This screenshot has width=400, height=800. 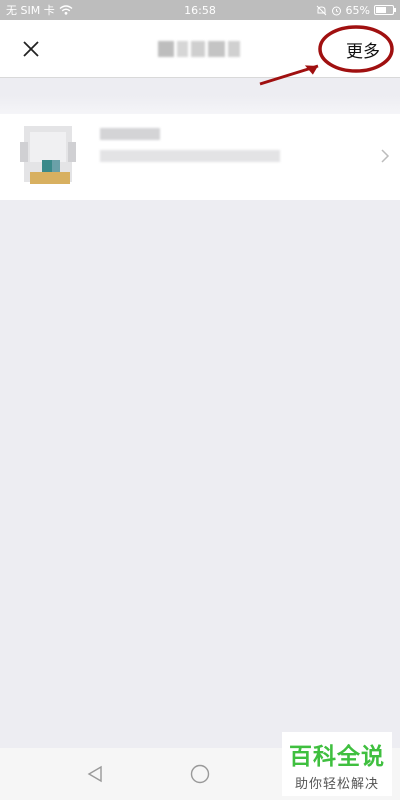 I want to click on home-button, so click(x=200, y=774).